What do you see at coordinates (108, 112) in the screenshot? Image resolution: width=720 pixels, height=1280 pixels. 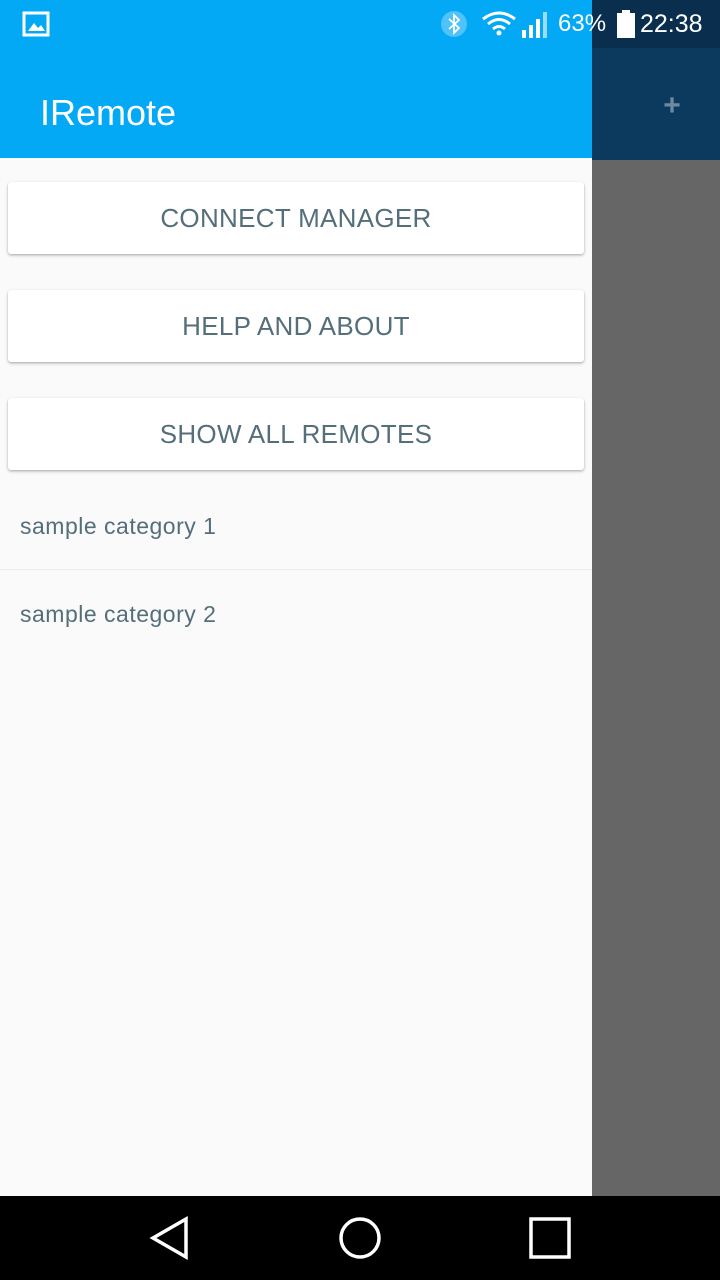 I see `app-title: IRemote` at bounding box center [108, 112].